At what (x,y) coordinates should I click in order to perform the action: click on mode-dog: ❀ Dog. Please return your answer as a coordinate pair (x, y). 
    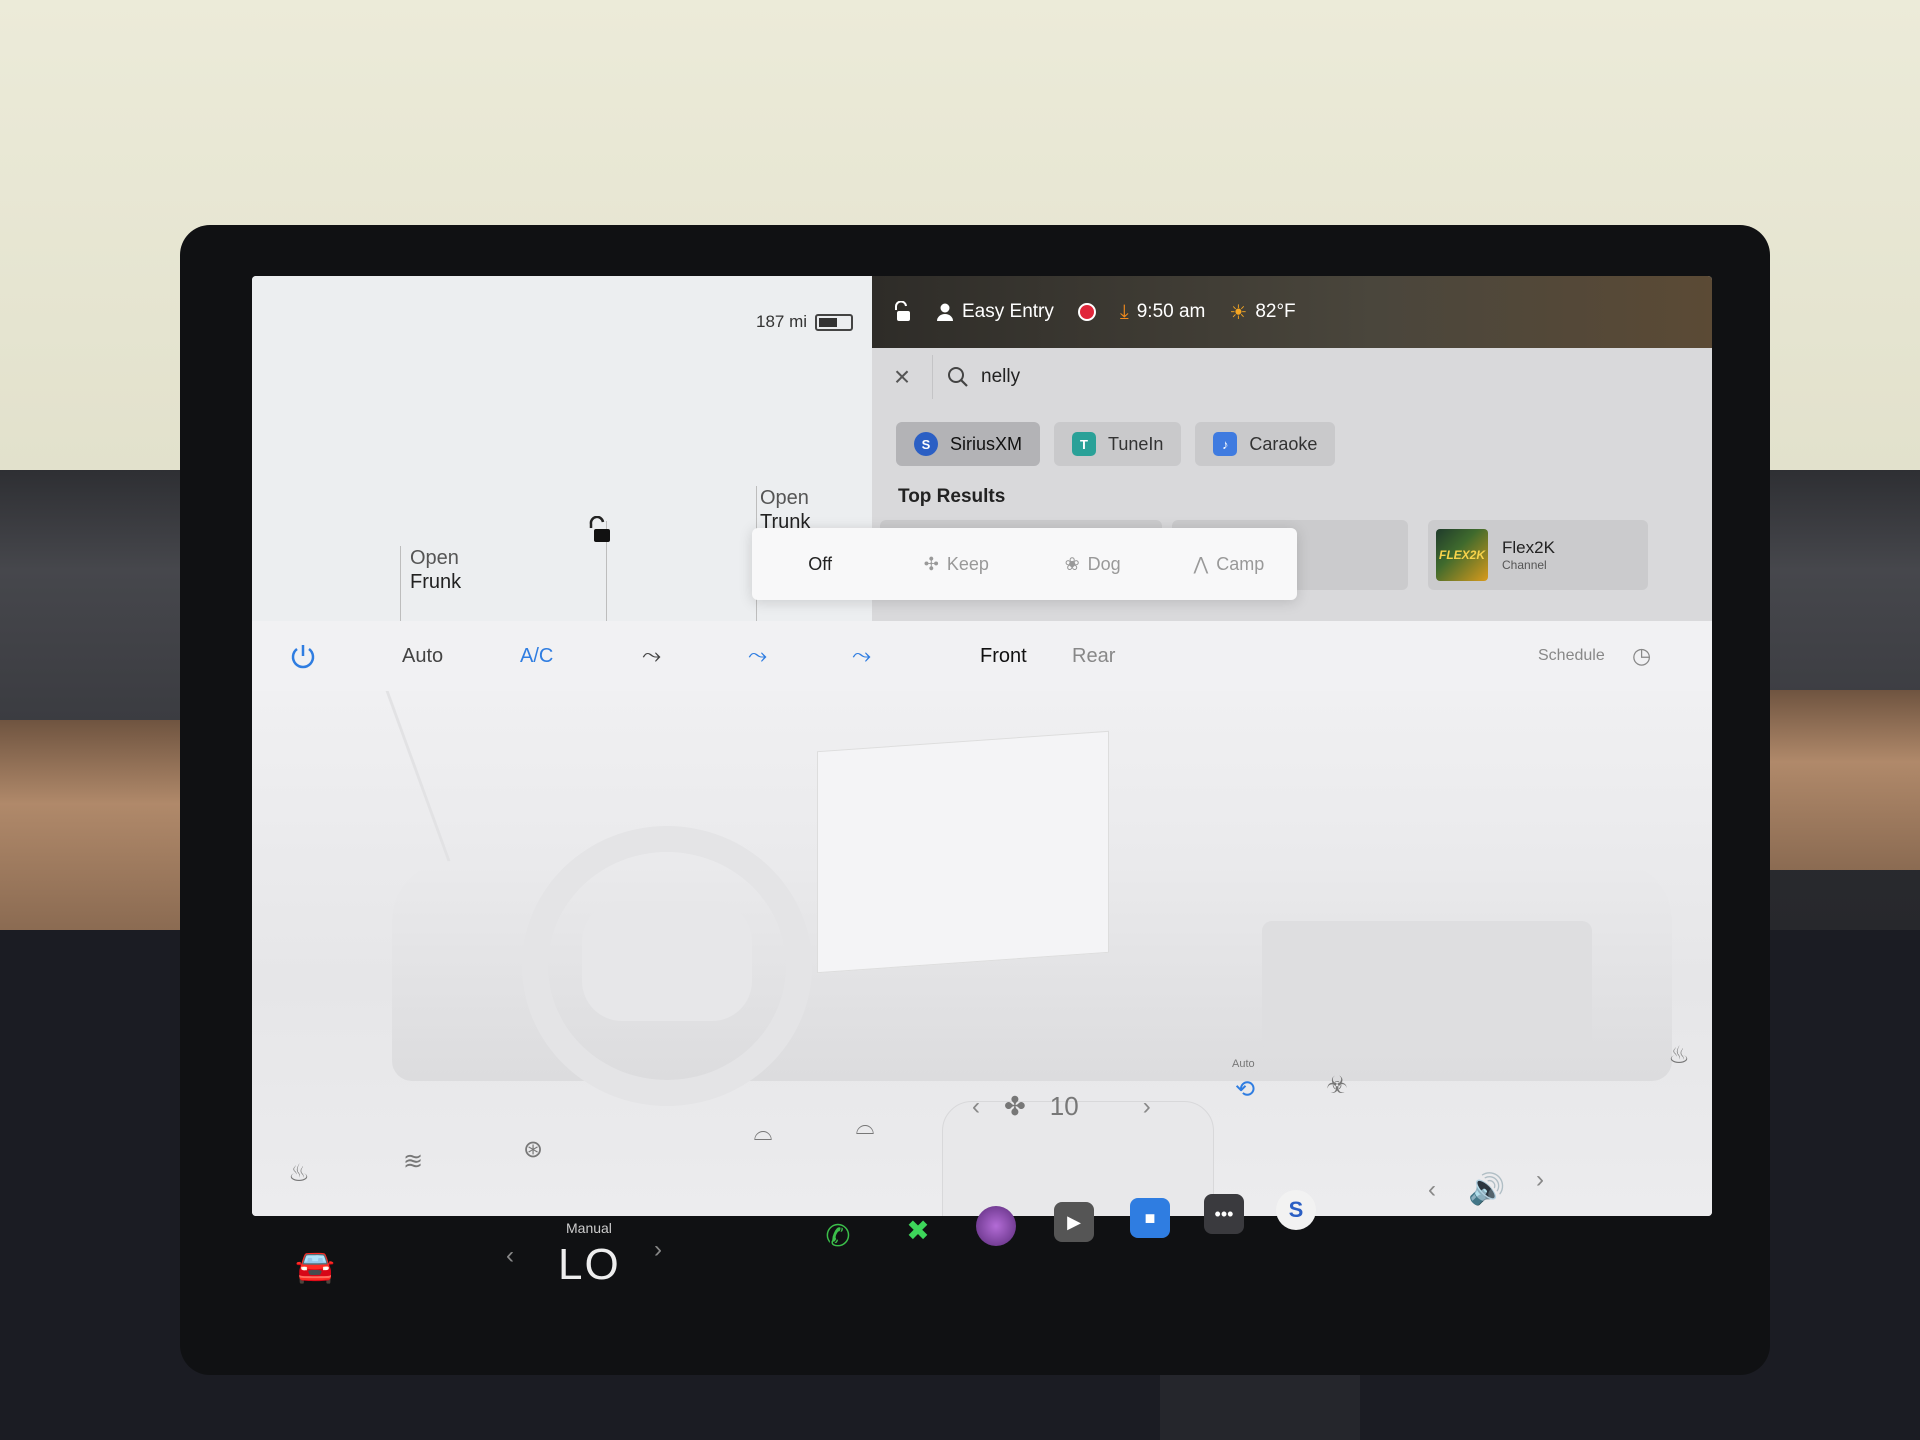
    Looking at the image, I should click on (1093, 564).